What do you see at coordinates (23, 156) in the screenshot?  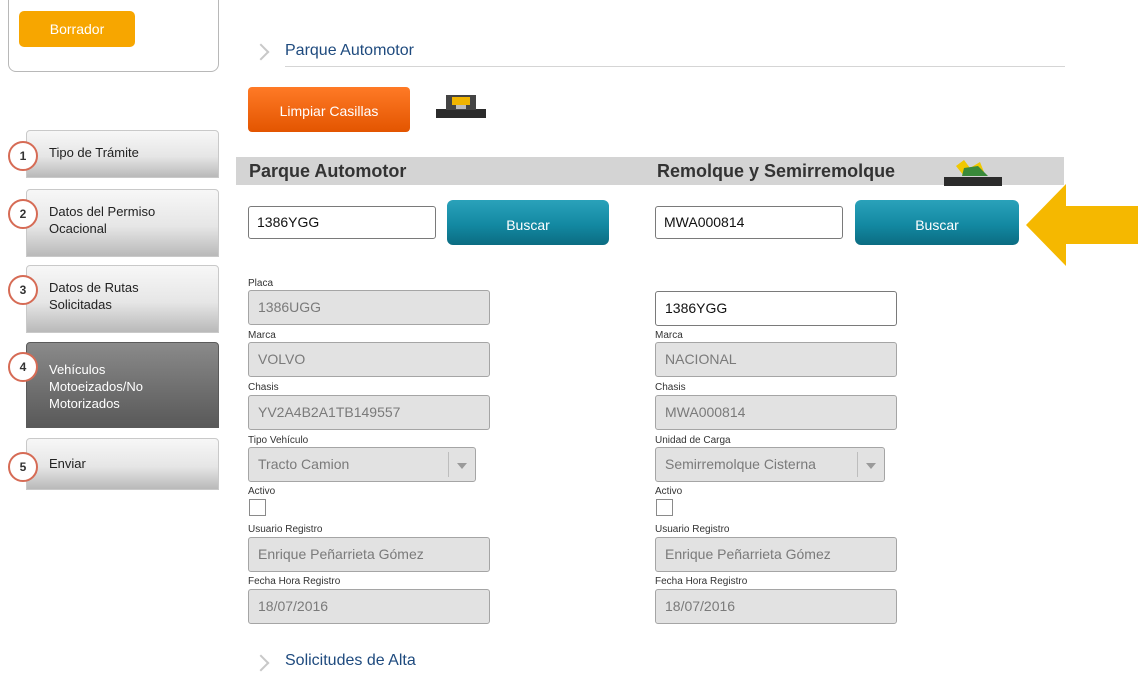 I see `step-number: 1` at bounding box center [23, 156].